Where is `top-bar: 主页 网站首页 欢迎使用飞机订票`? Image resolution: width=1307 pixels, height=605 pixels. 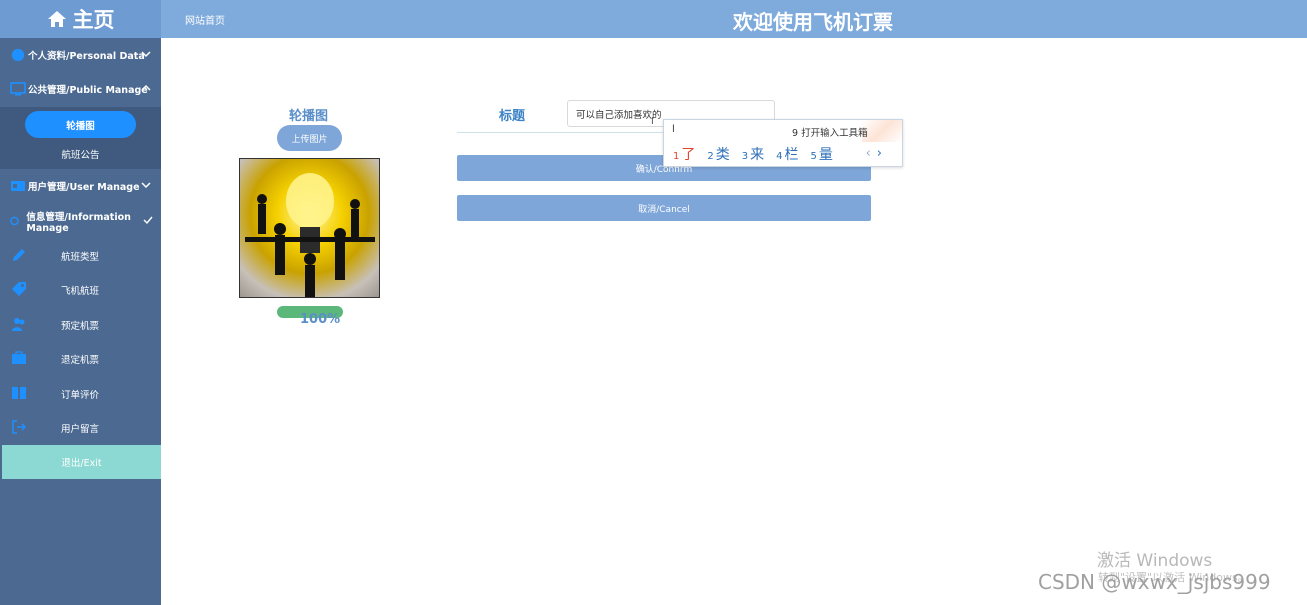 top-bar: 主页 网站首页 欢迎使用飞机订票 is located at coordinates (653, 19).